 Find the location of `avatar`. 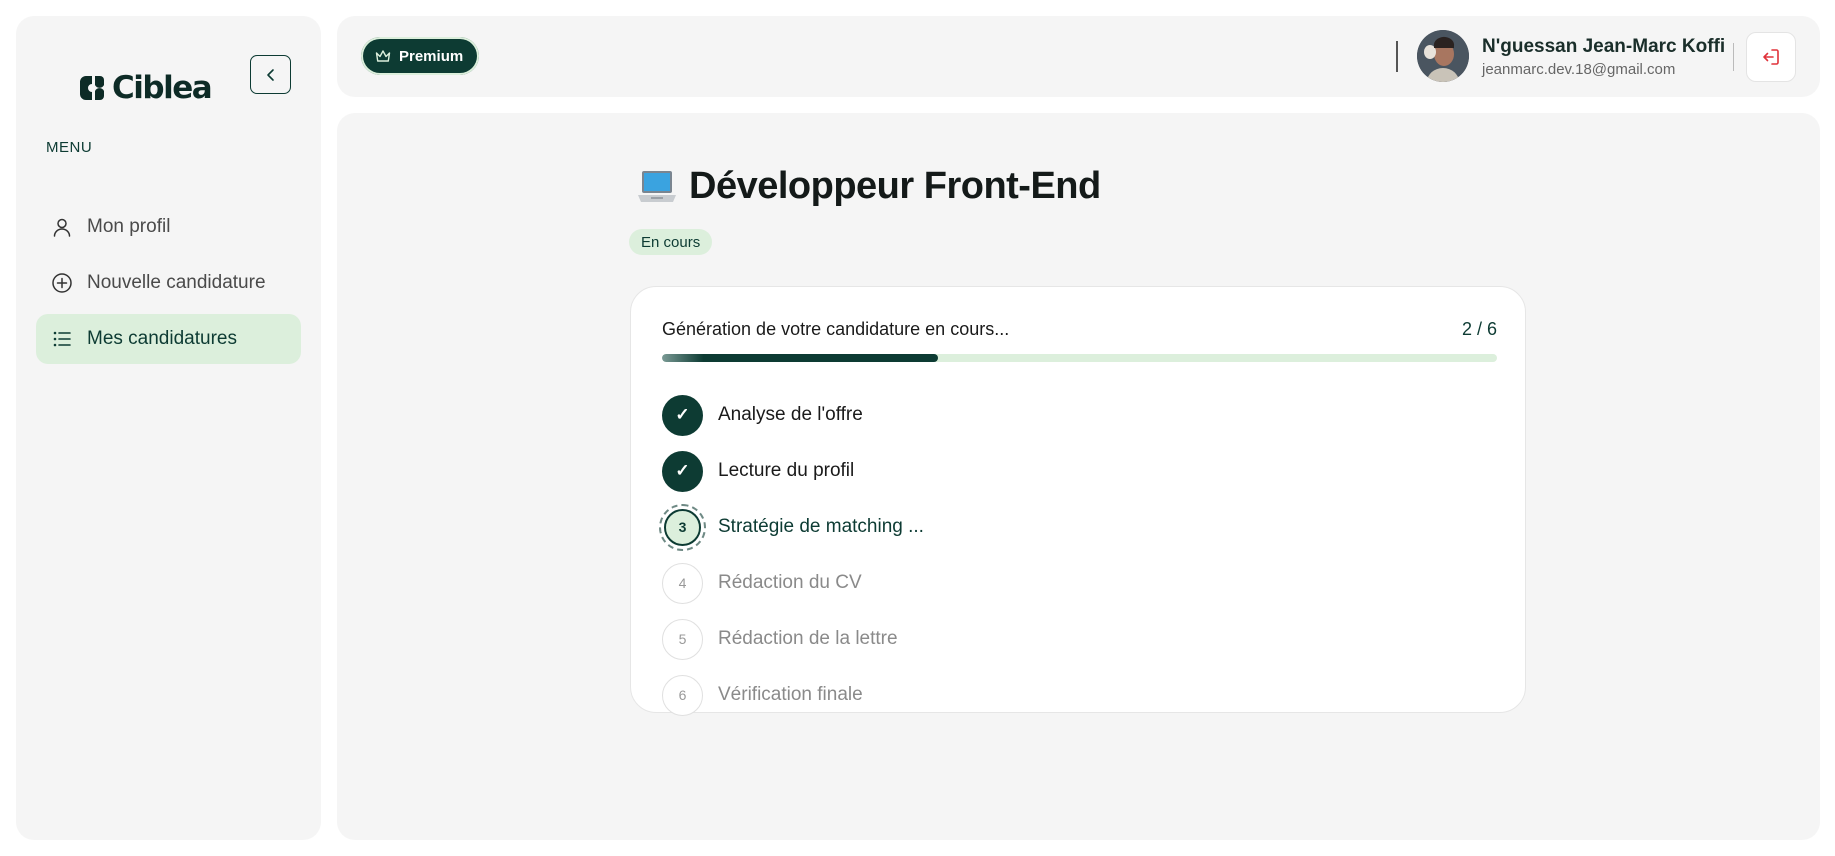

avatar is located at coordinates (1443, 56).